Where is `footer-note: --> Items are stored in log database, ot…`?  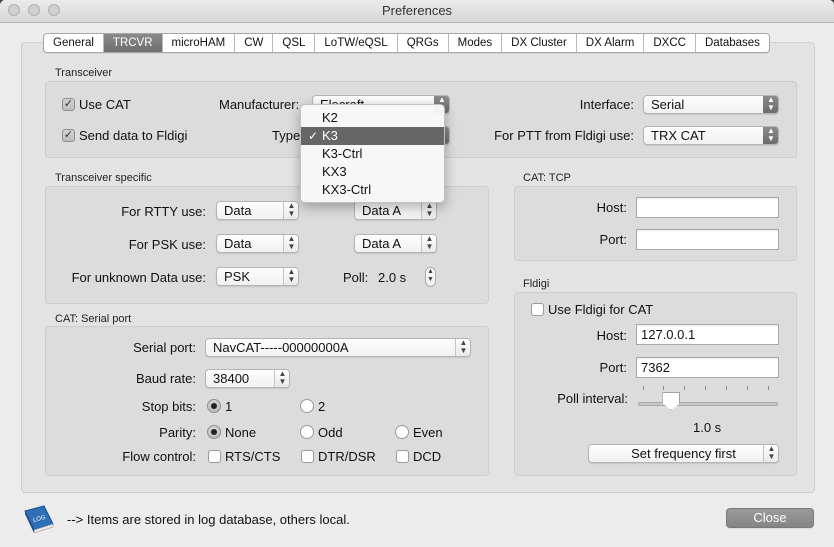
footer-note: --> Items are stored in log database, ot… is located at coordinates (208, 519).